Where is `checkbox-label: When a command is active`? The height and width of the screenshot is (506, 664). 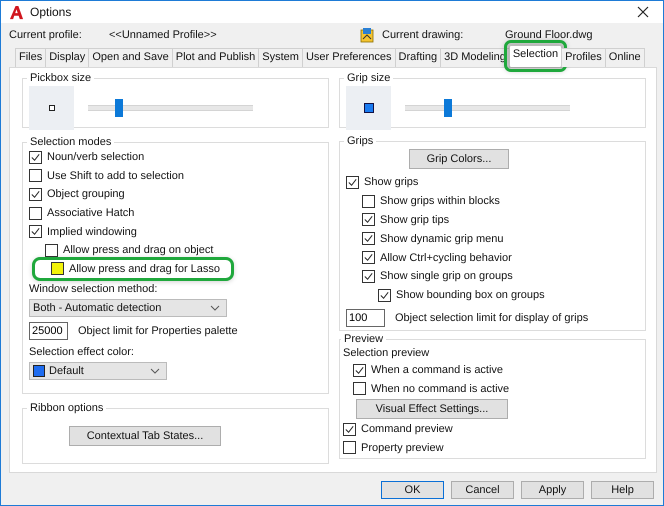 checkbox-label: When a command is active is located at coordinates (437, 370).